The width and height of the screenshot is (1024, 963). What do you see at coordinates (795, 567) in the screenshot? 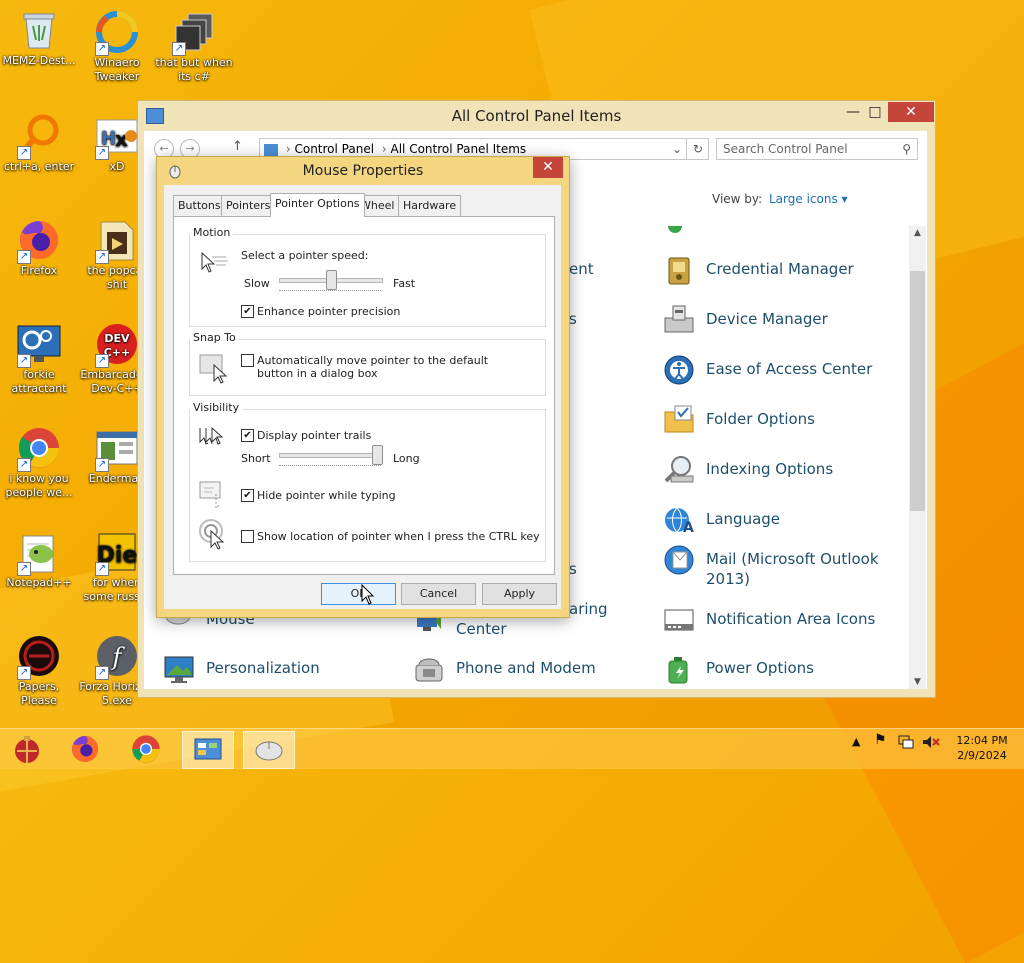
I see `cp-item-mail: Mail (Microsoft Outlook 2013)` at bounding box center [795, 567].